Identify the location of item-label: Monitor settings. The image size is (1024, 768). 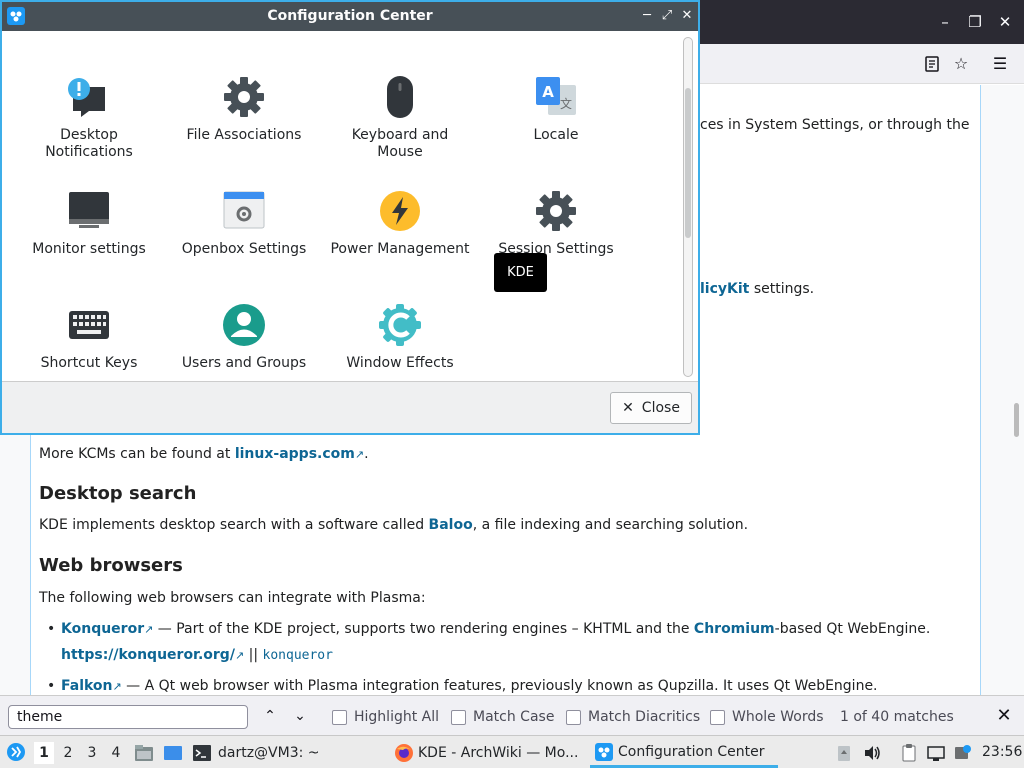
(89, 249).